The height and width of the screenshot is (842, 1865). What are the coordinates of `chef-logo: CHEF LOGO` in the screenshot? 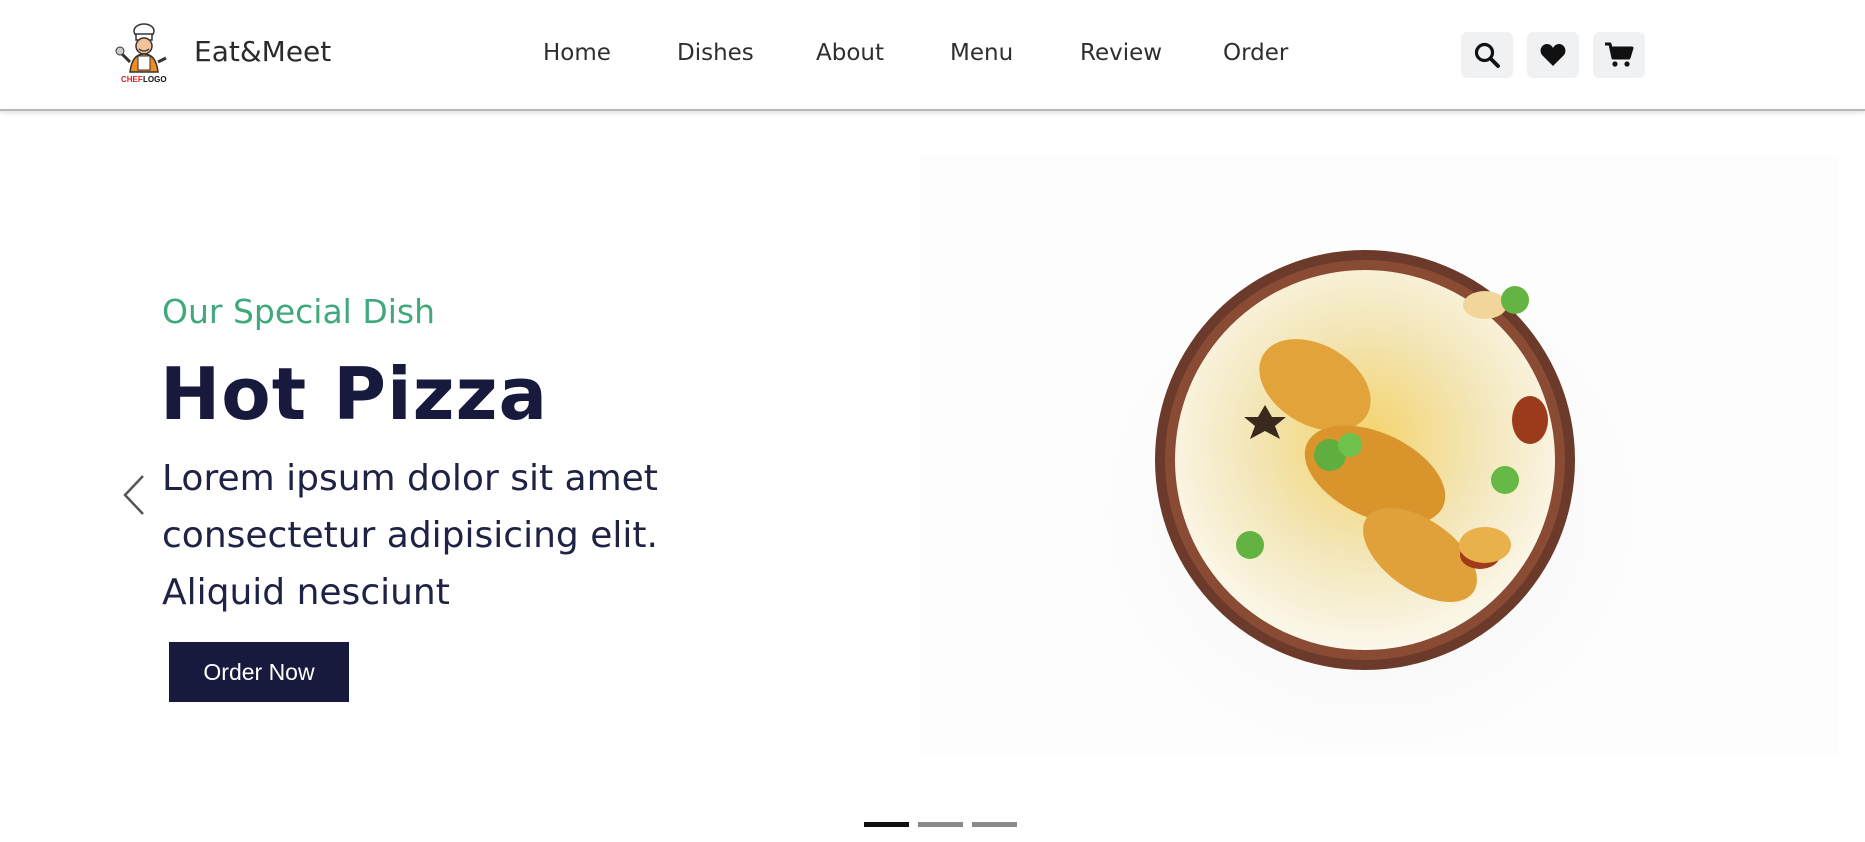 It's located at (142, 53).